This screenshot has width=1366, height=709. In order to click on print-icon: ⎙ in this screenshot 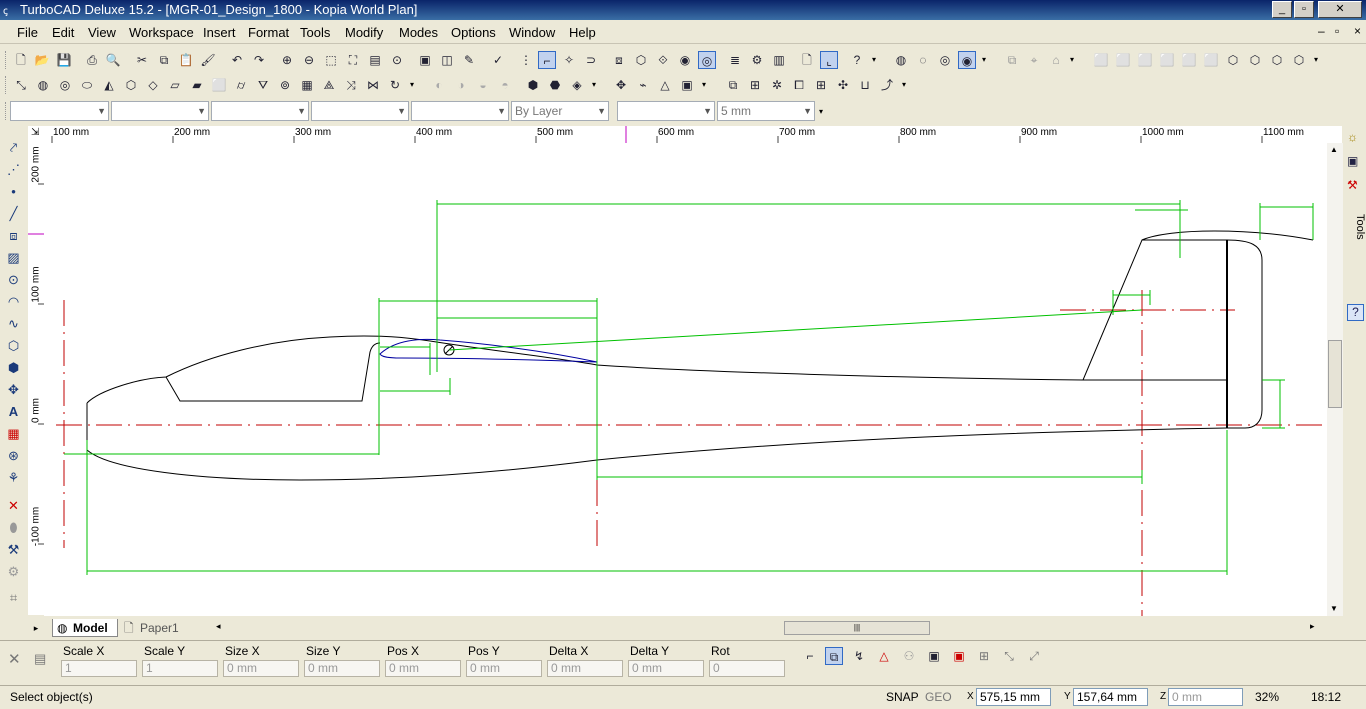, I will do `click(92, 60)`.